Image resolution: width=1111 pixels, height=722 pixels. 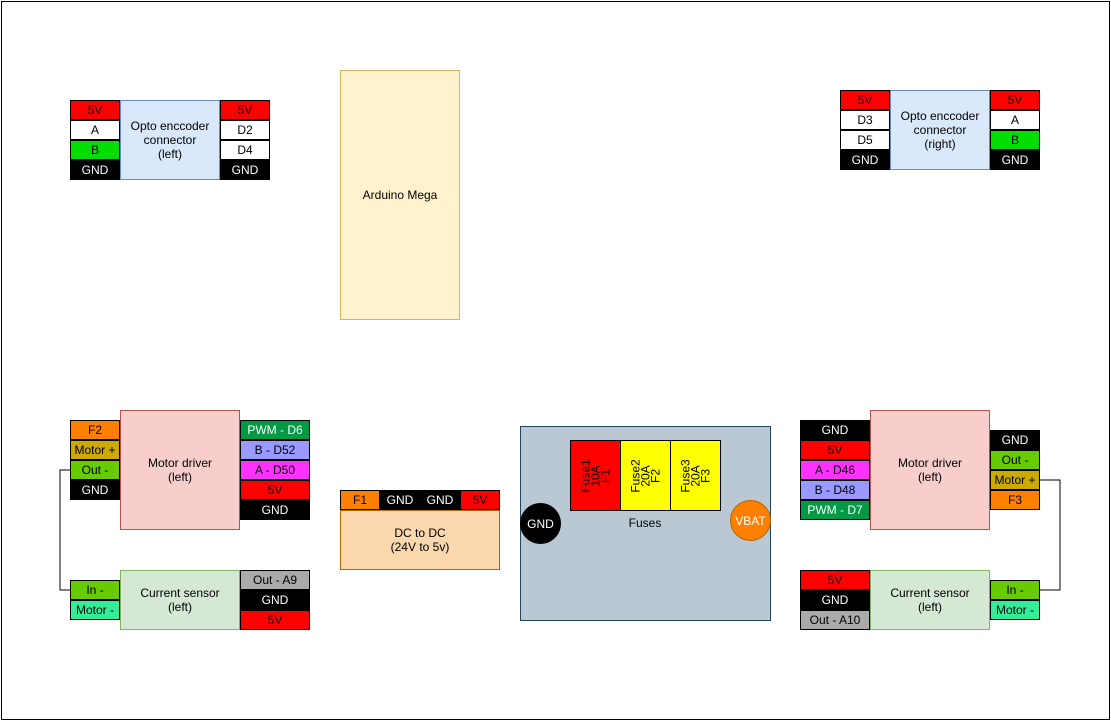 What do you see at coordinates (930, 470) in the screenshot?
I see `motor-driver-right: Motor driver (left)` at bounding box center [930, 470].